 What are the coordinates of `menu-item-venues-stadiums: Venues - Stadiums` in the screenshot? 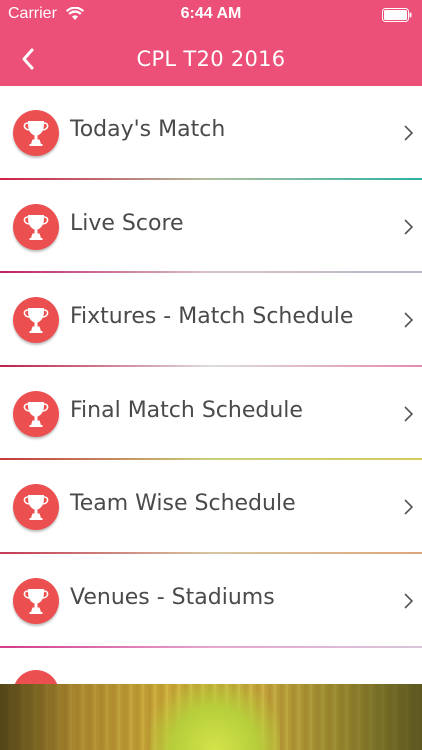 It's located at (211, 600).